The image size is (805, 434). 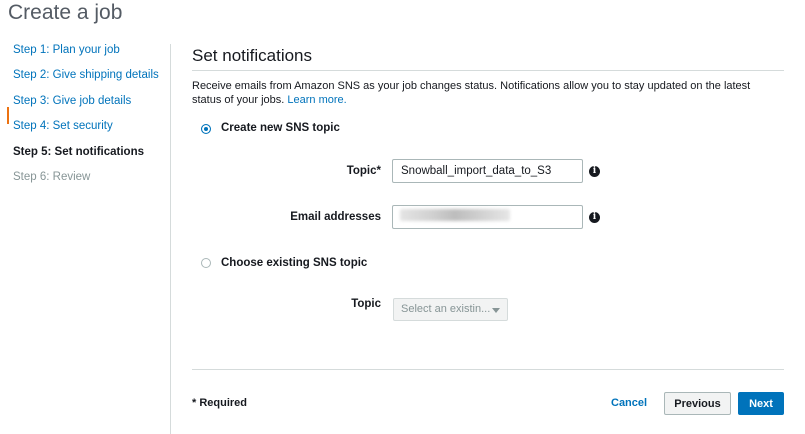 I want to click on caret-down-icon, so click(x=496, y=310).